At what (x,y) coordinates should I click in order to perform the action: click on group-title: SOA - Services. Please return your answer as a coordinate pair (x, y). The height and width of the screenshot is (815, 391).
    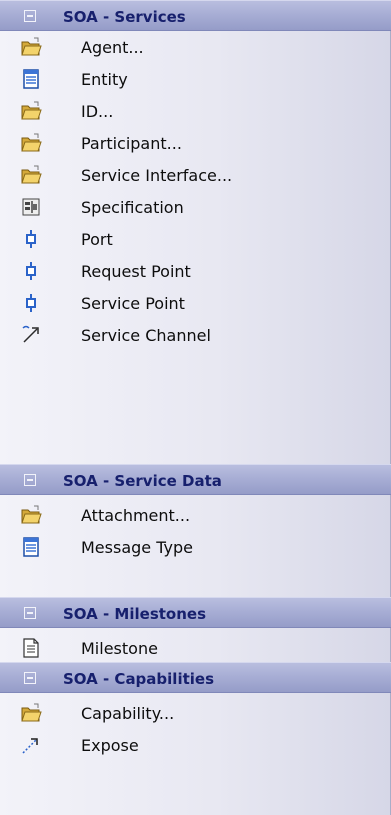
    Looking at the image, I should click on (124, 17).